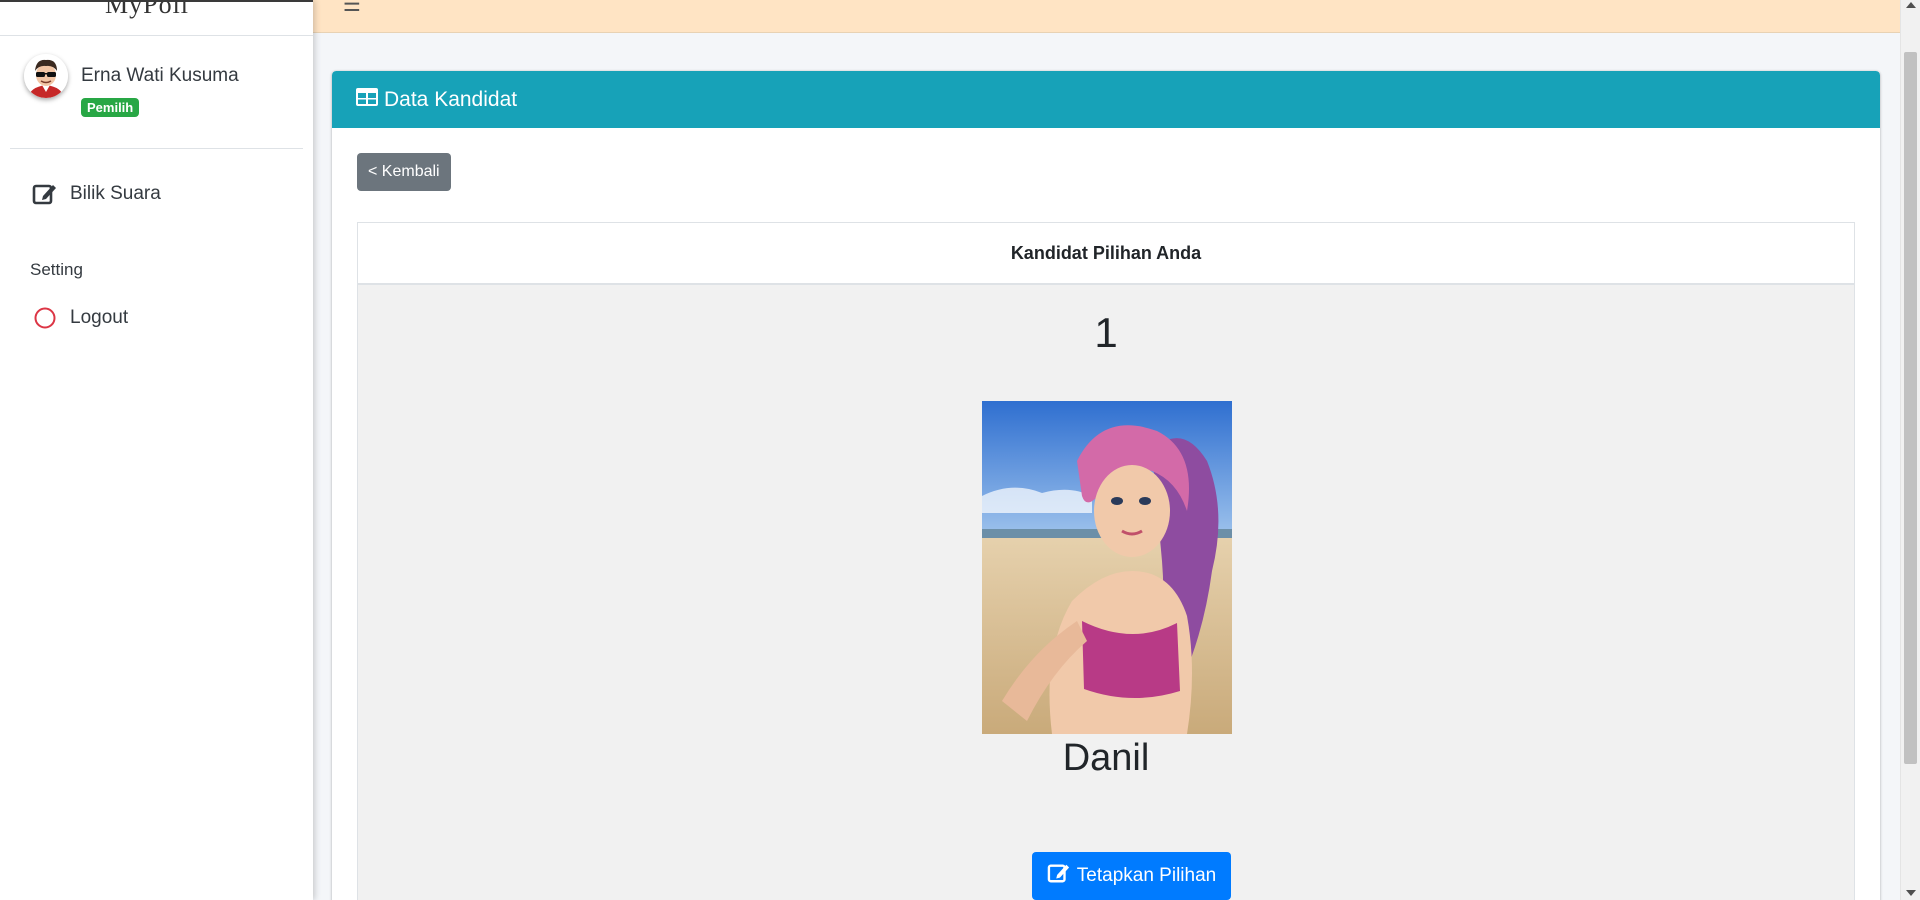  What do you see at coordinates (1106, 16) in the screenshot?
I see `top-navbar: ☰` at bounding box center [1106, 16].